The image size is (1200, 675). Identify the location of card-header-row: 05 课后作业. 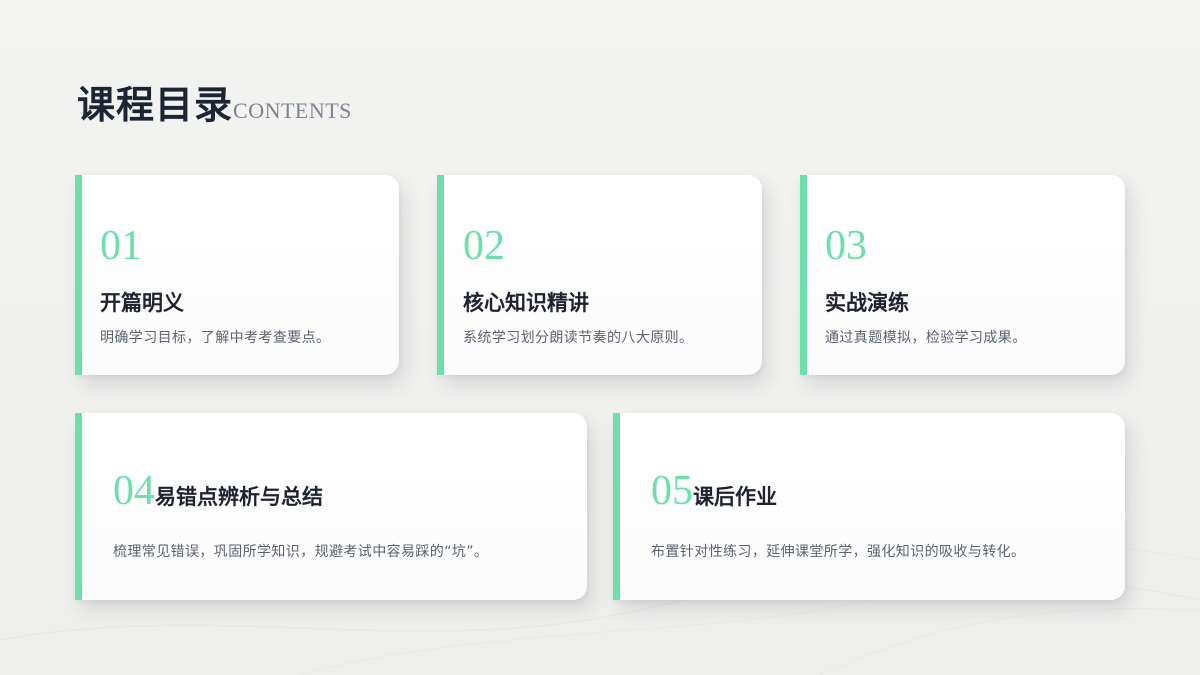
(714, 491).